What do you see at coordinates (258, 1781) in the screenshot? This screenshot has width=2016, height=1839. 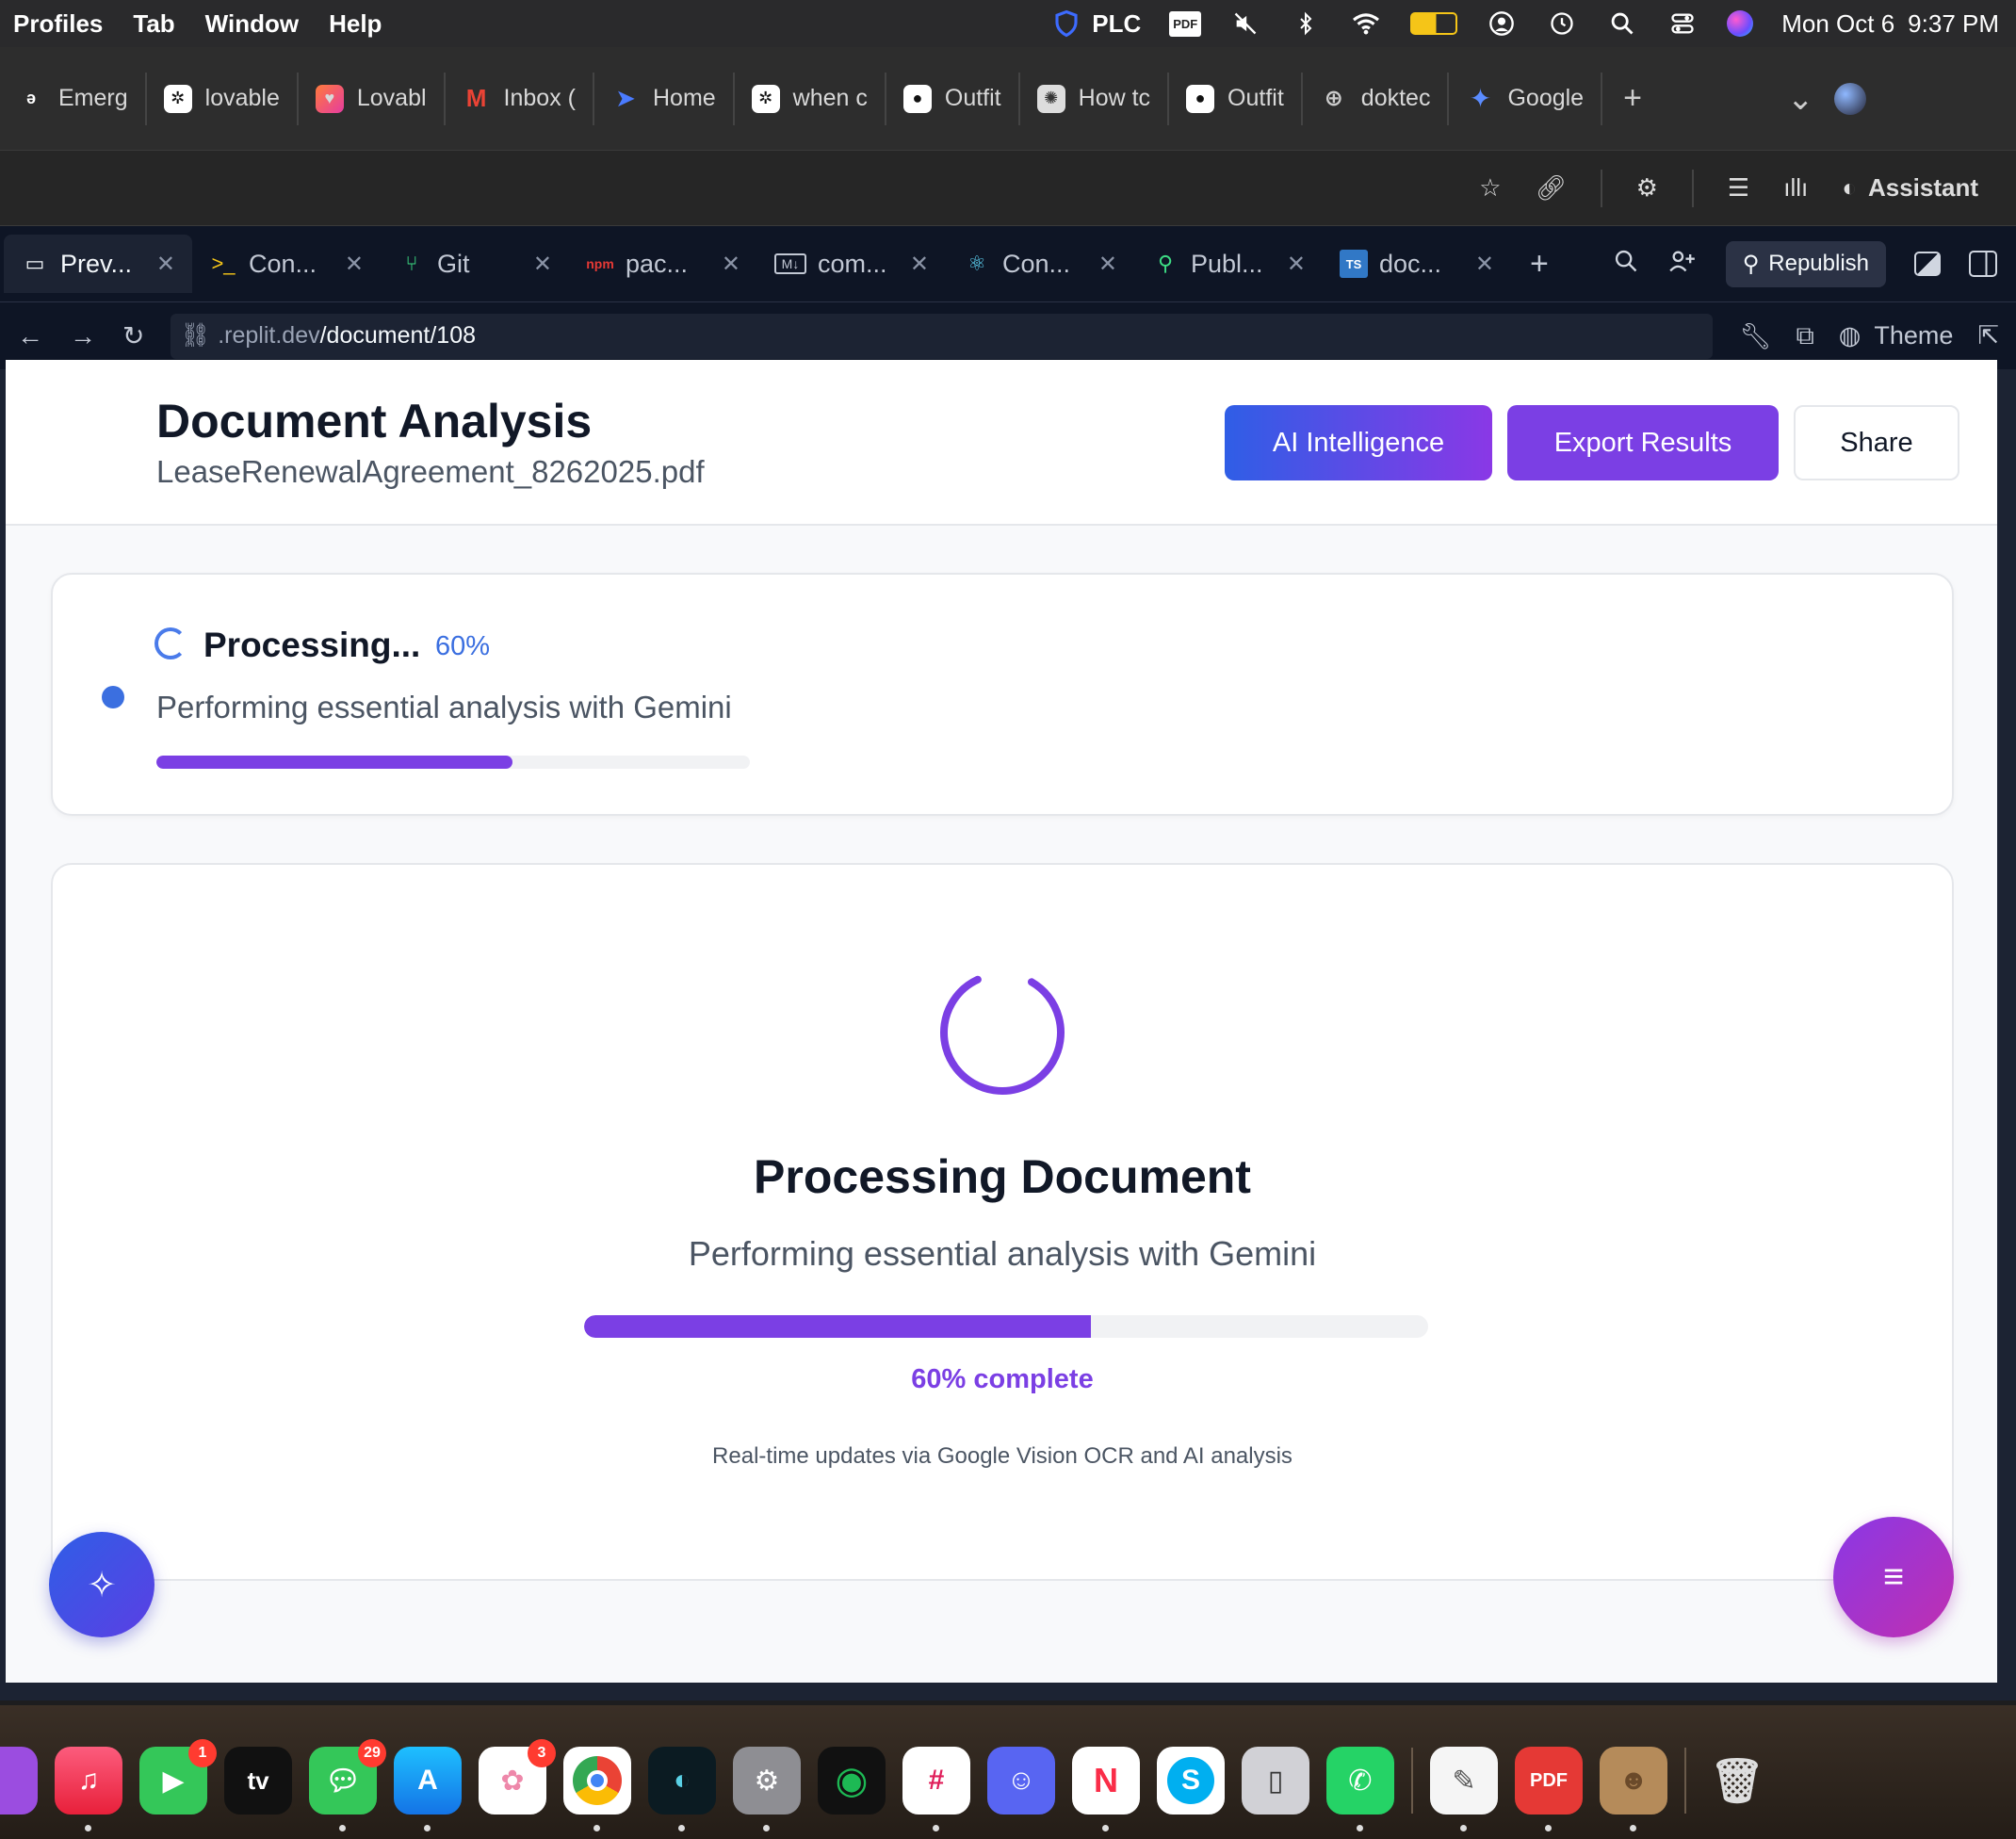 I see `apple-tv-icon: tv` at bounding box center [258, 1781].